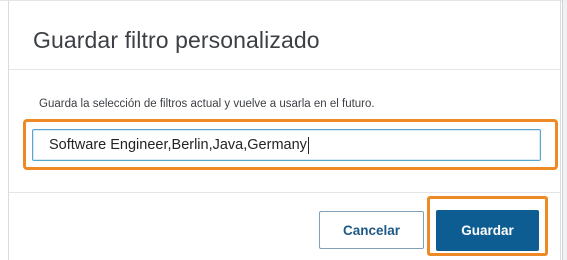 This screenshot has height=260, width=567. I want to click on cancel-button: Cancelar, so click(371, 230).